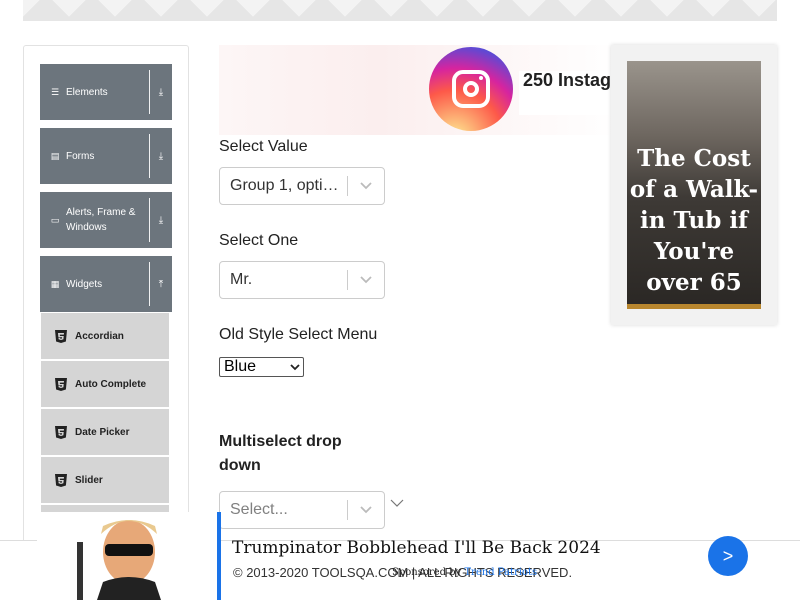  Describe the element at coordinates (500, 572) in the screenshot. I see `sponsor-brand: Trend Patriots` at that location.